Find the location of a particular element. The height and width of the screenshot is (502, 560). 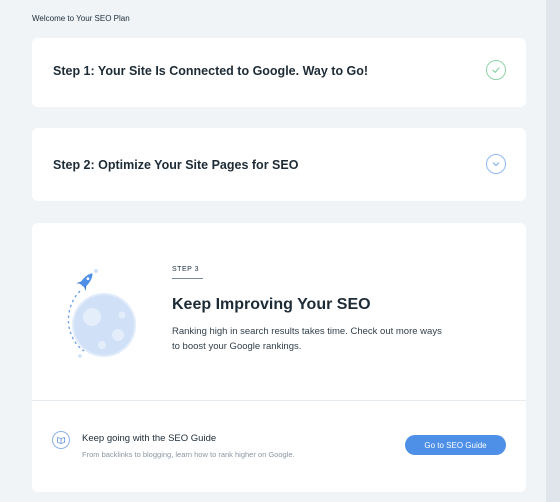

divider is located at coordinates (279, 400).